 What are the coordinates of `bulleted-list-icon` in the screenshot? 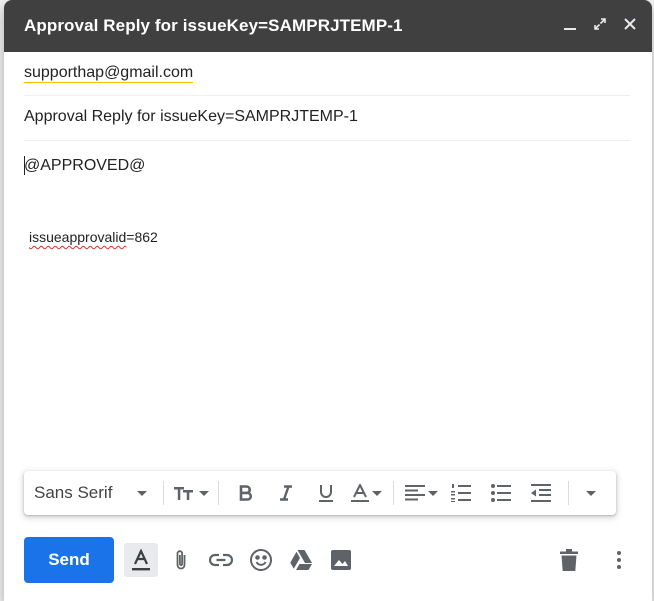 It's located at (501, 493).